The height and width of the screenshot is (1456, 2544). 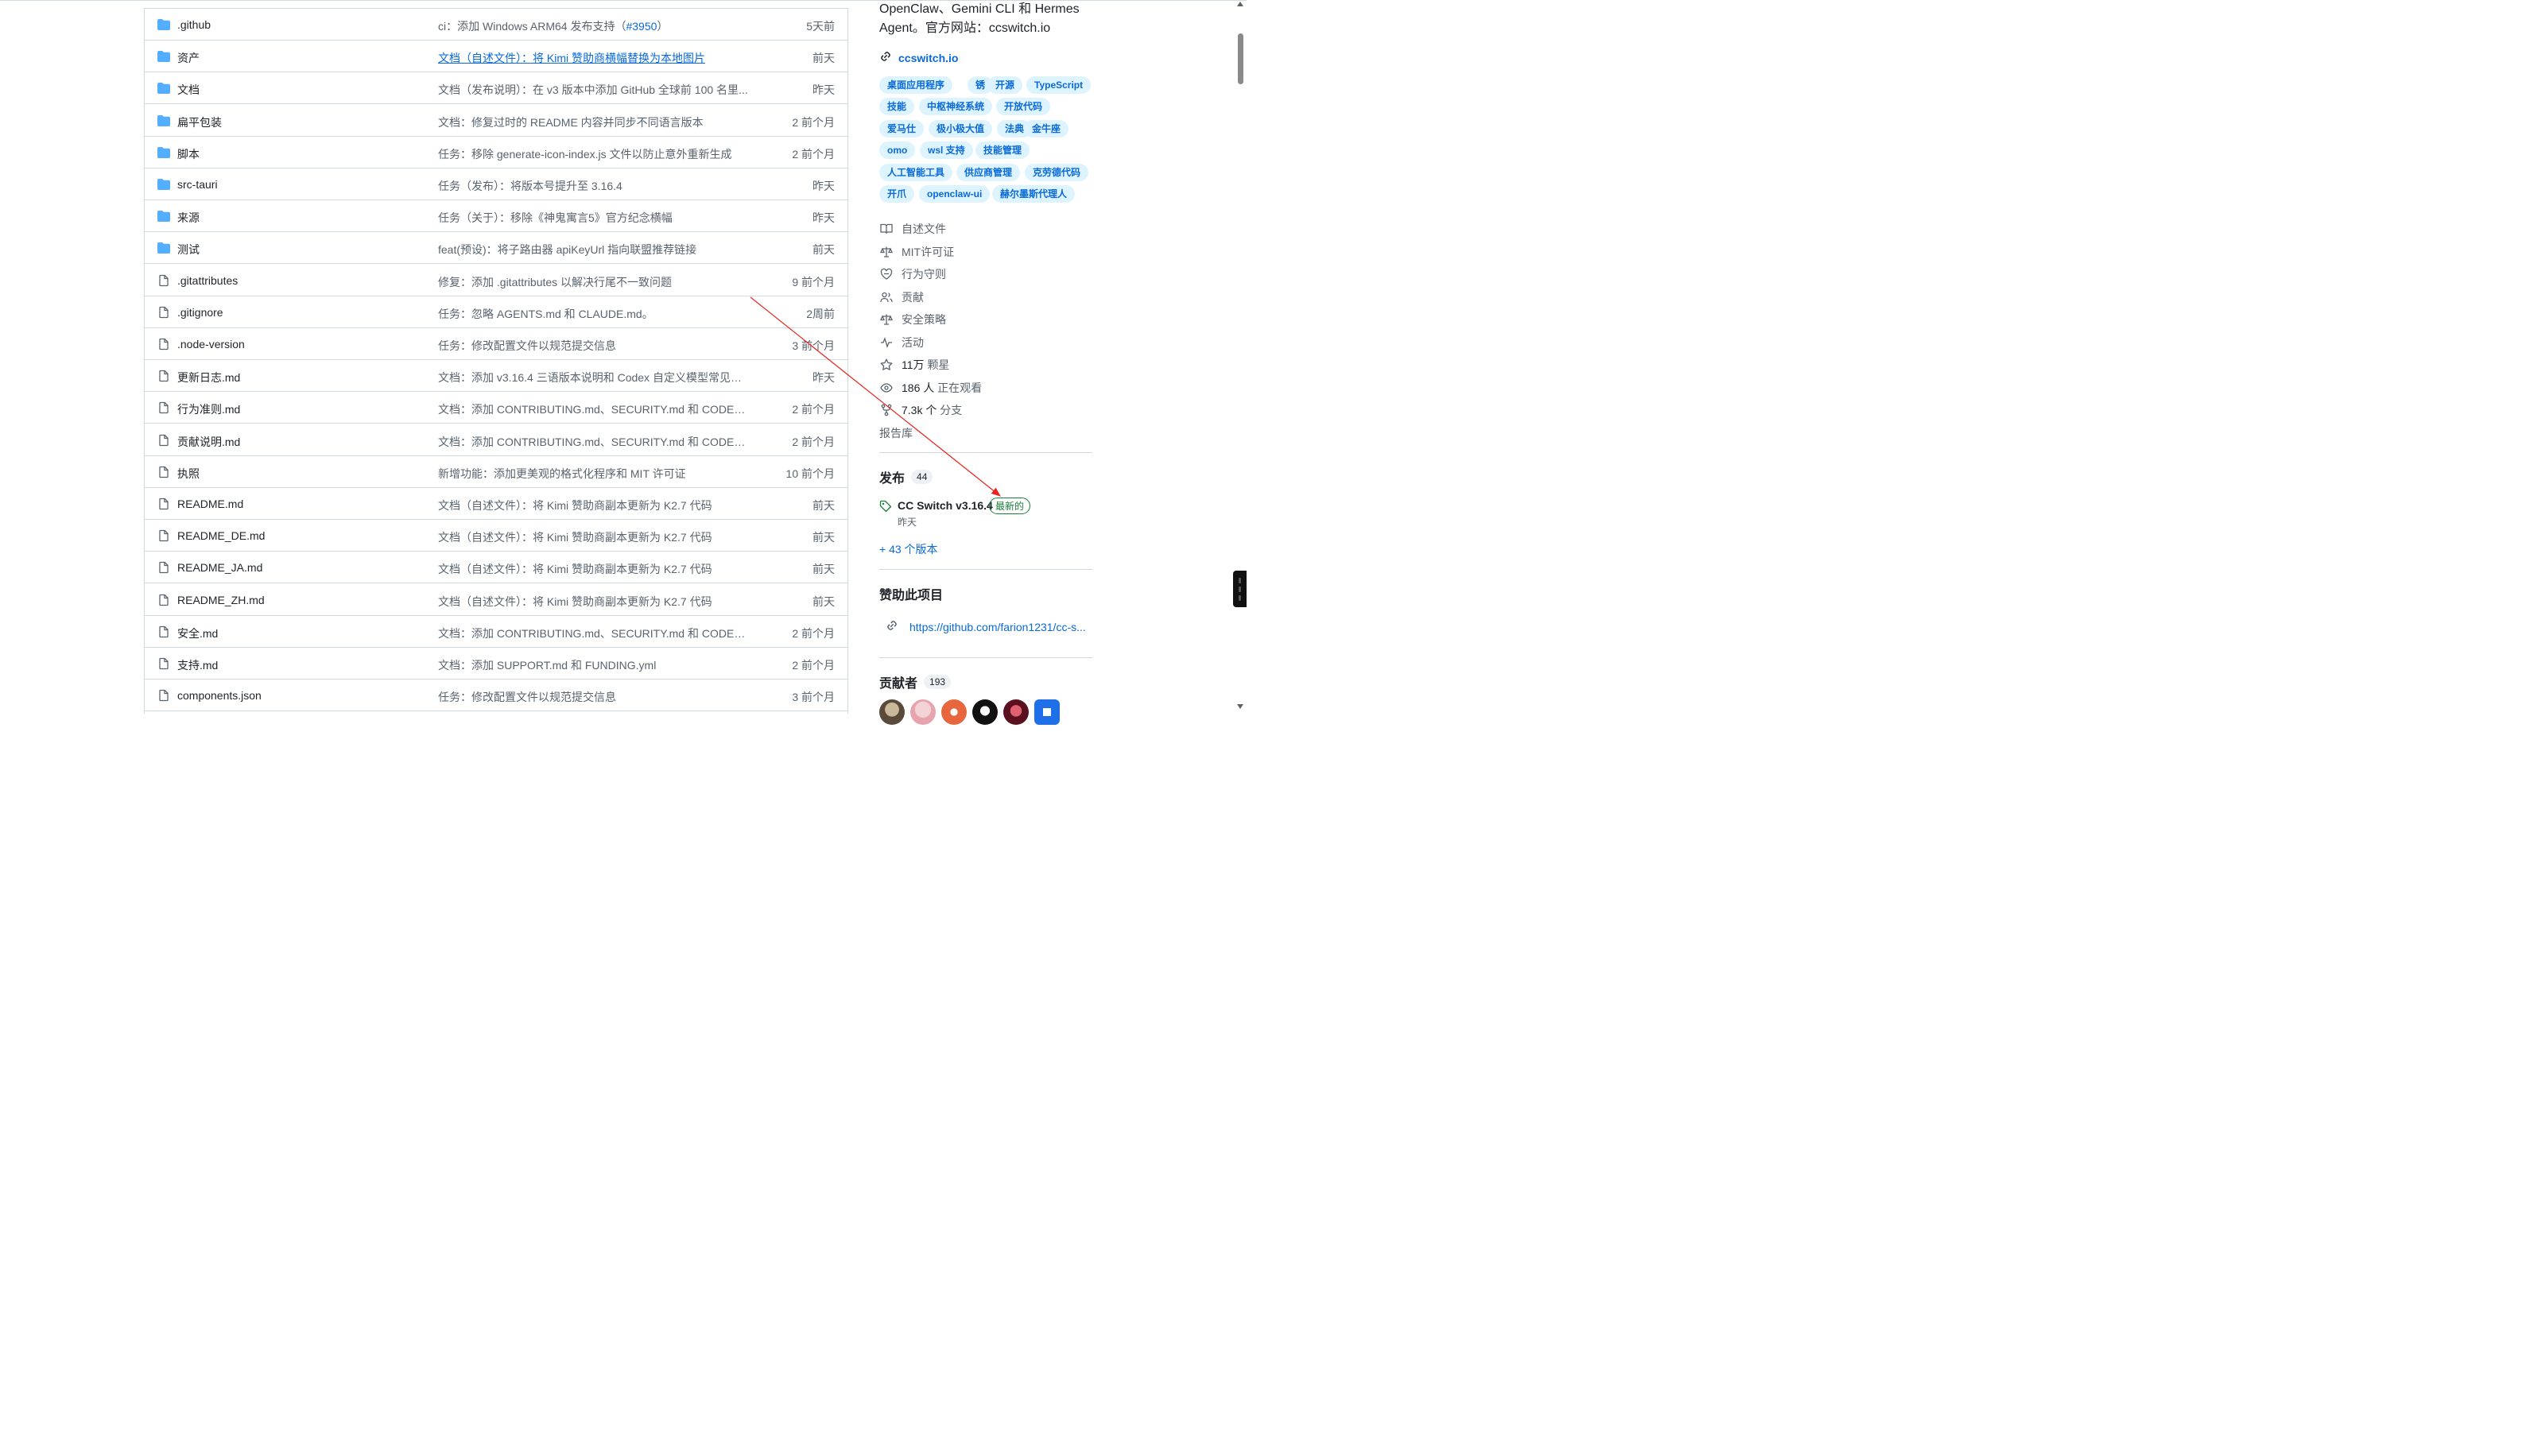 I want to click on file-name-link: 安全.md, so click(x=197, y=633).